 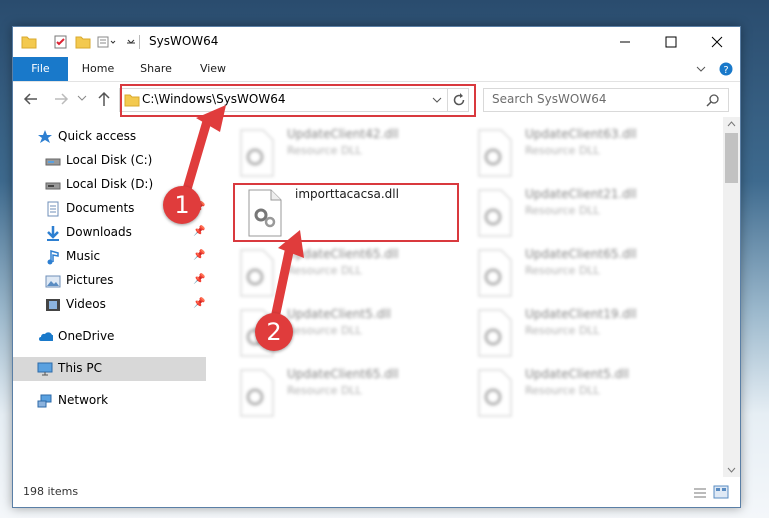 What do you see at coordinates (242, 214) in the screenshot?
I see `annotation-arrows` at bounding box center [242, 214].